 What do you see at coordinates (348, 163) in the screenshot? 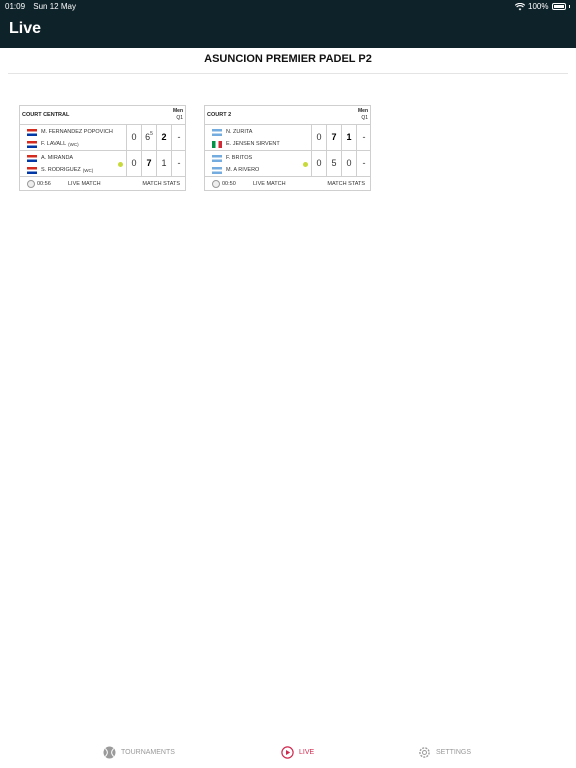
I see `score-set-2: 0` at bounding box center [348, 163].